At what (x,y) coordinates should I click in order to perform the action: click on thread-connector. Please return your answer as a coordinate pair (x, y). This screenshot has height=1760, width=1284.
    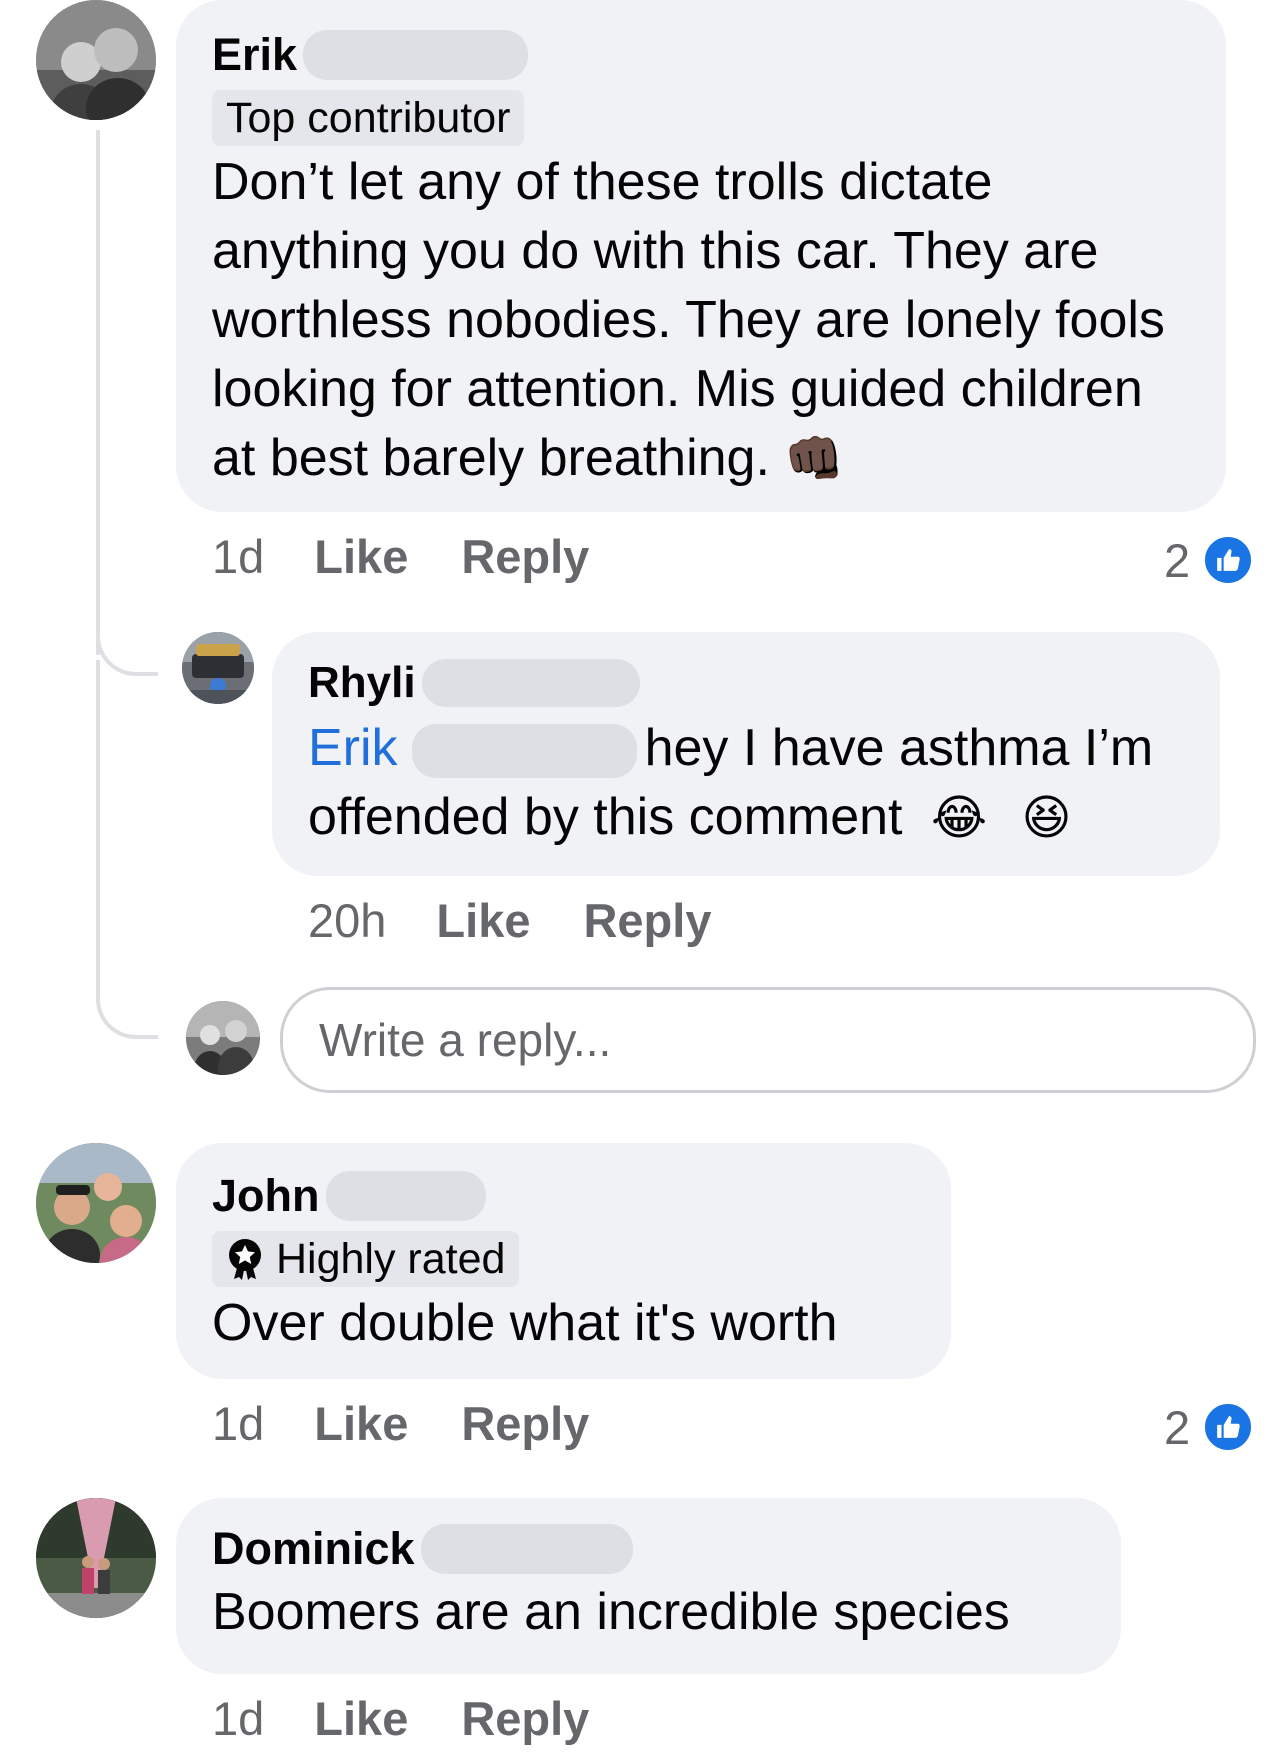
    Looking at the image, I should click on (98, 392).